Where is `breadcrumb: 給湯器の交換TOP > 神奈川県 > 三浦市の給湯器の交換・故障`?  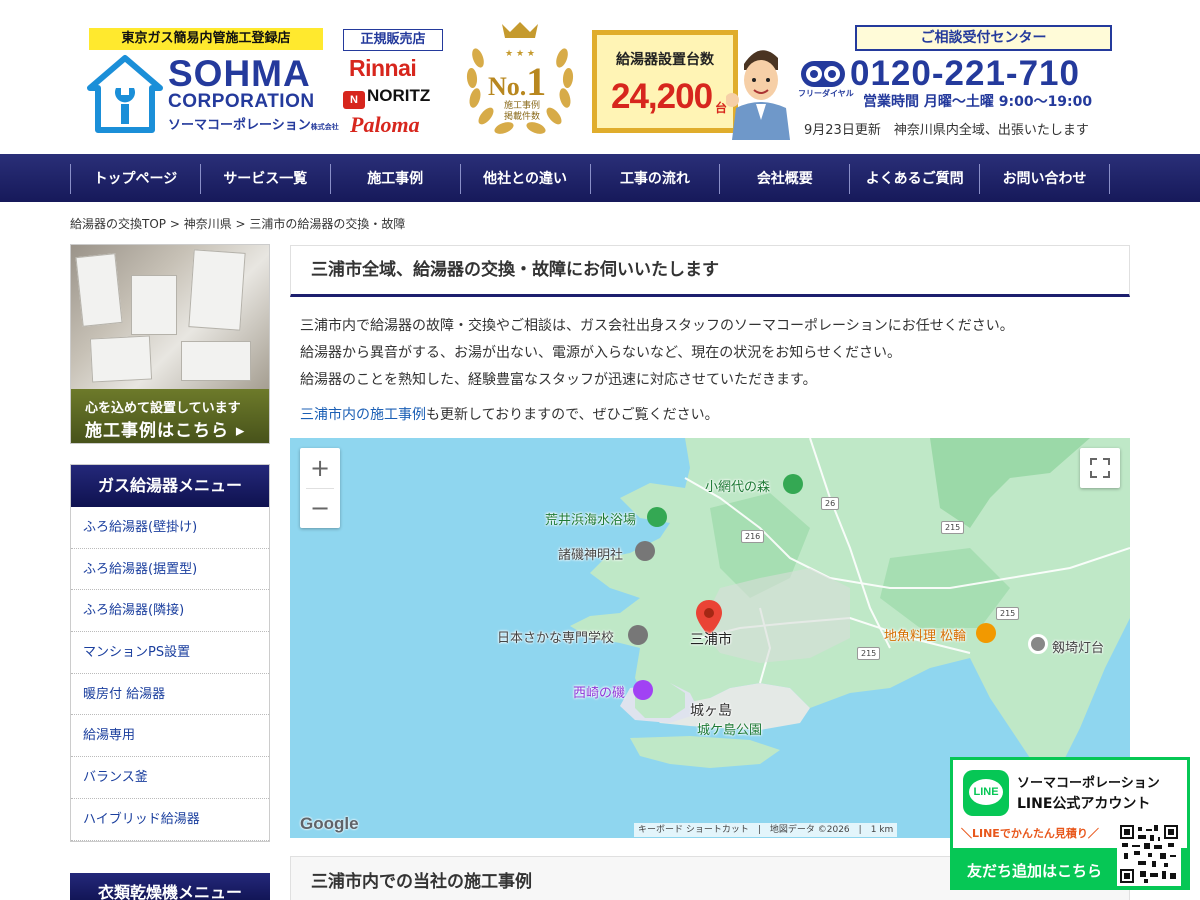
breadcrumb: 給湯器の交換TOP > 神奈川県 > 三浦市の給湯器の交換・故障 is located at coordinates (237, 223).